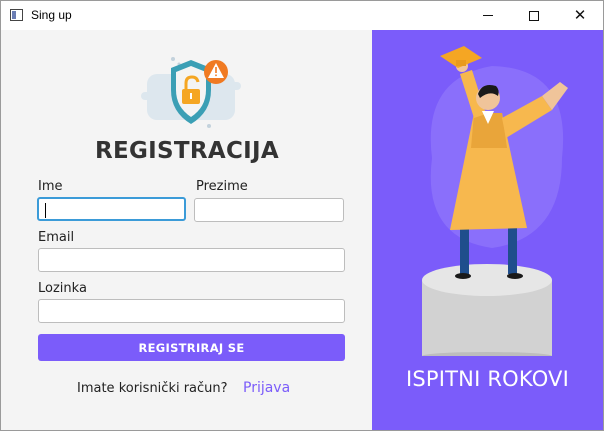 The width and height of the screenshot is (604, 431). Describe the element at coordinates (302, 15) in the screenshot. I see `title-bar: Sing up ✕` at that location.